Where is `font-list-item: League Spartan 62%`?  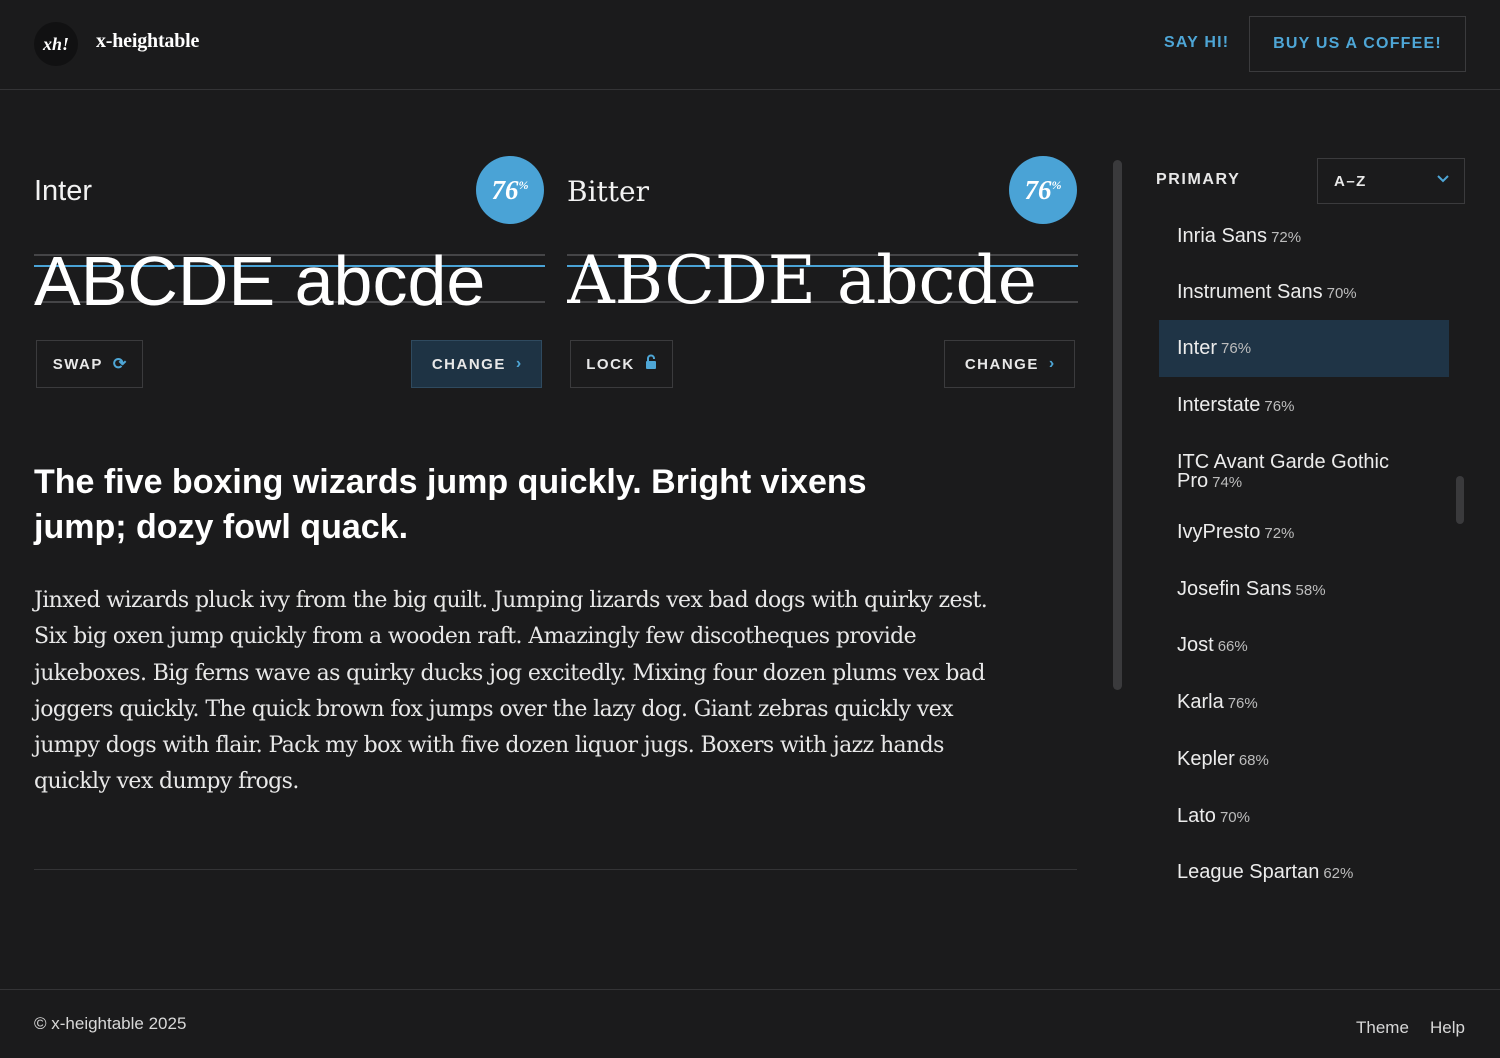 font-list-item: League Spartan 62% is located at coordinates (1304, 872).